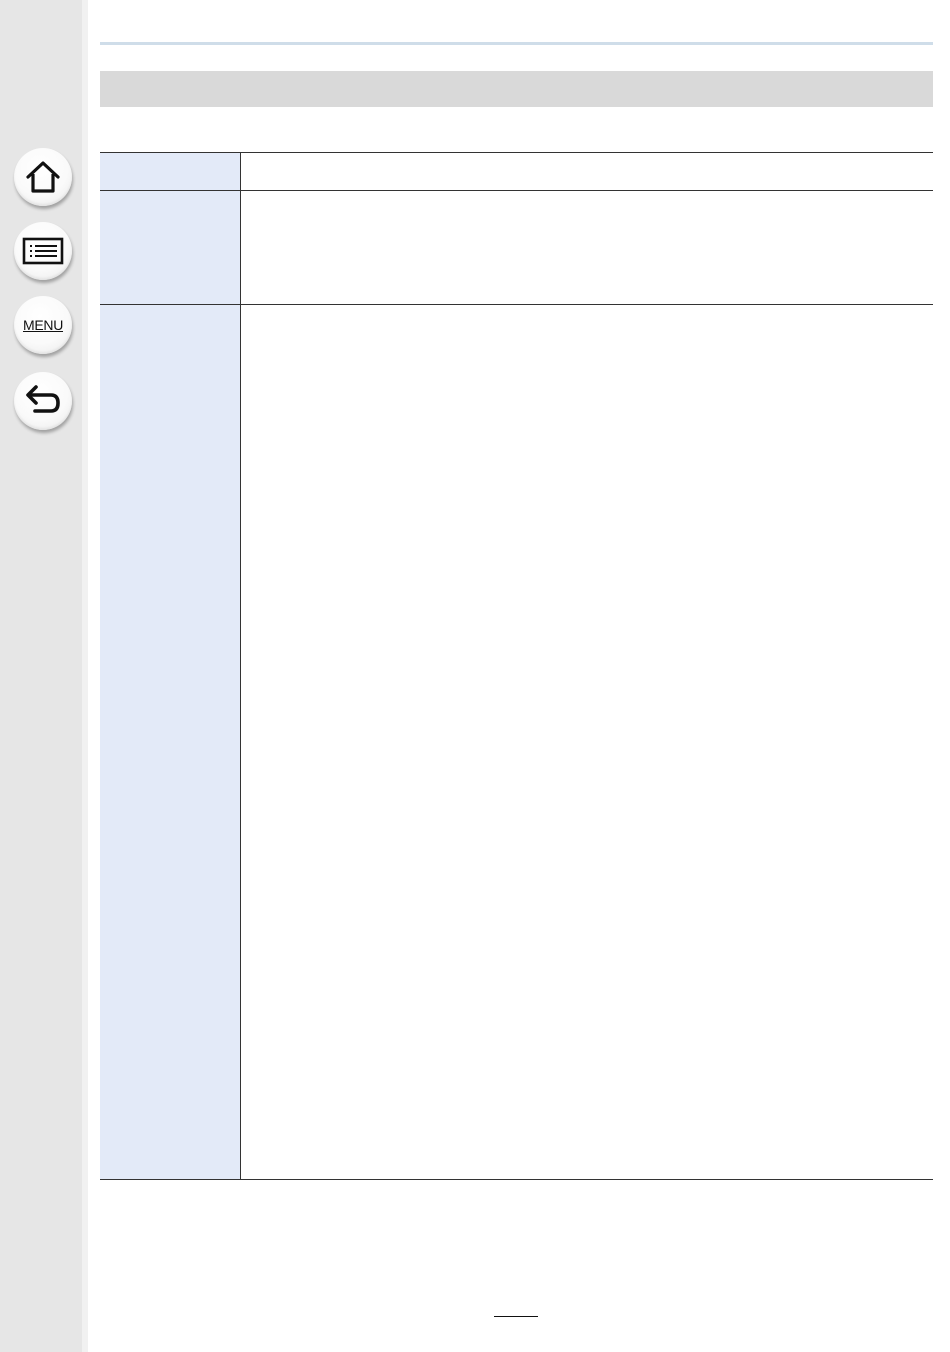  I want to click on home-icon, so click(43, 177).